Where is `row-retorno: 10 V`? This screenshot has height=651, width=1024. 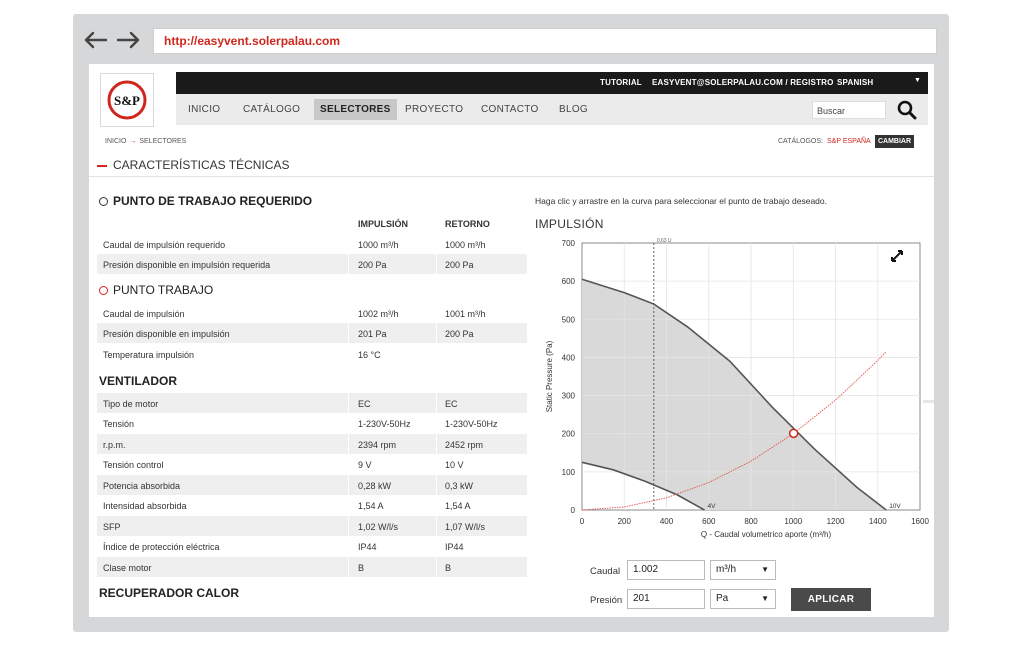
row-retorno: 10 V is located at coordinates (454, 465).